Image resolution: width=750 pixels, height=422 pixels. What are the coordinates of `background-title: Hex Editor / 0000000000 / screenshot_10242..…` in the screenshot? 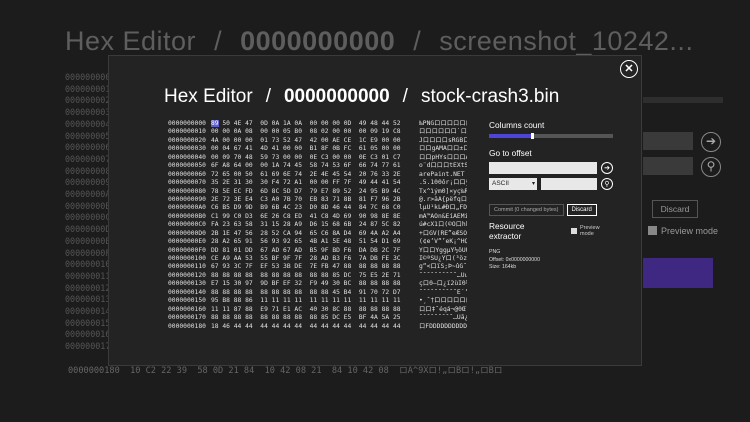 It's located at (379, 41).